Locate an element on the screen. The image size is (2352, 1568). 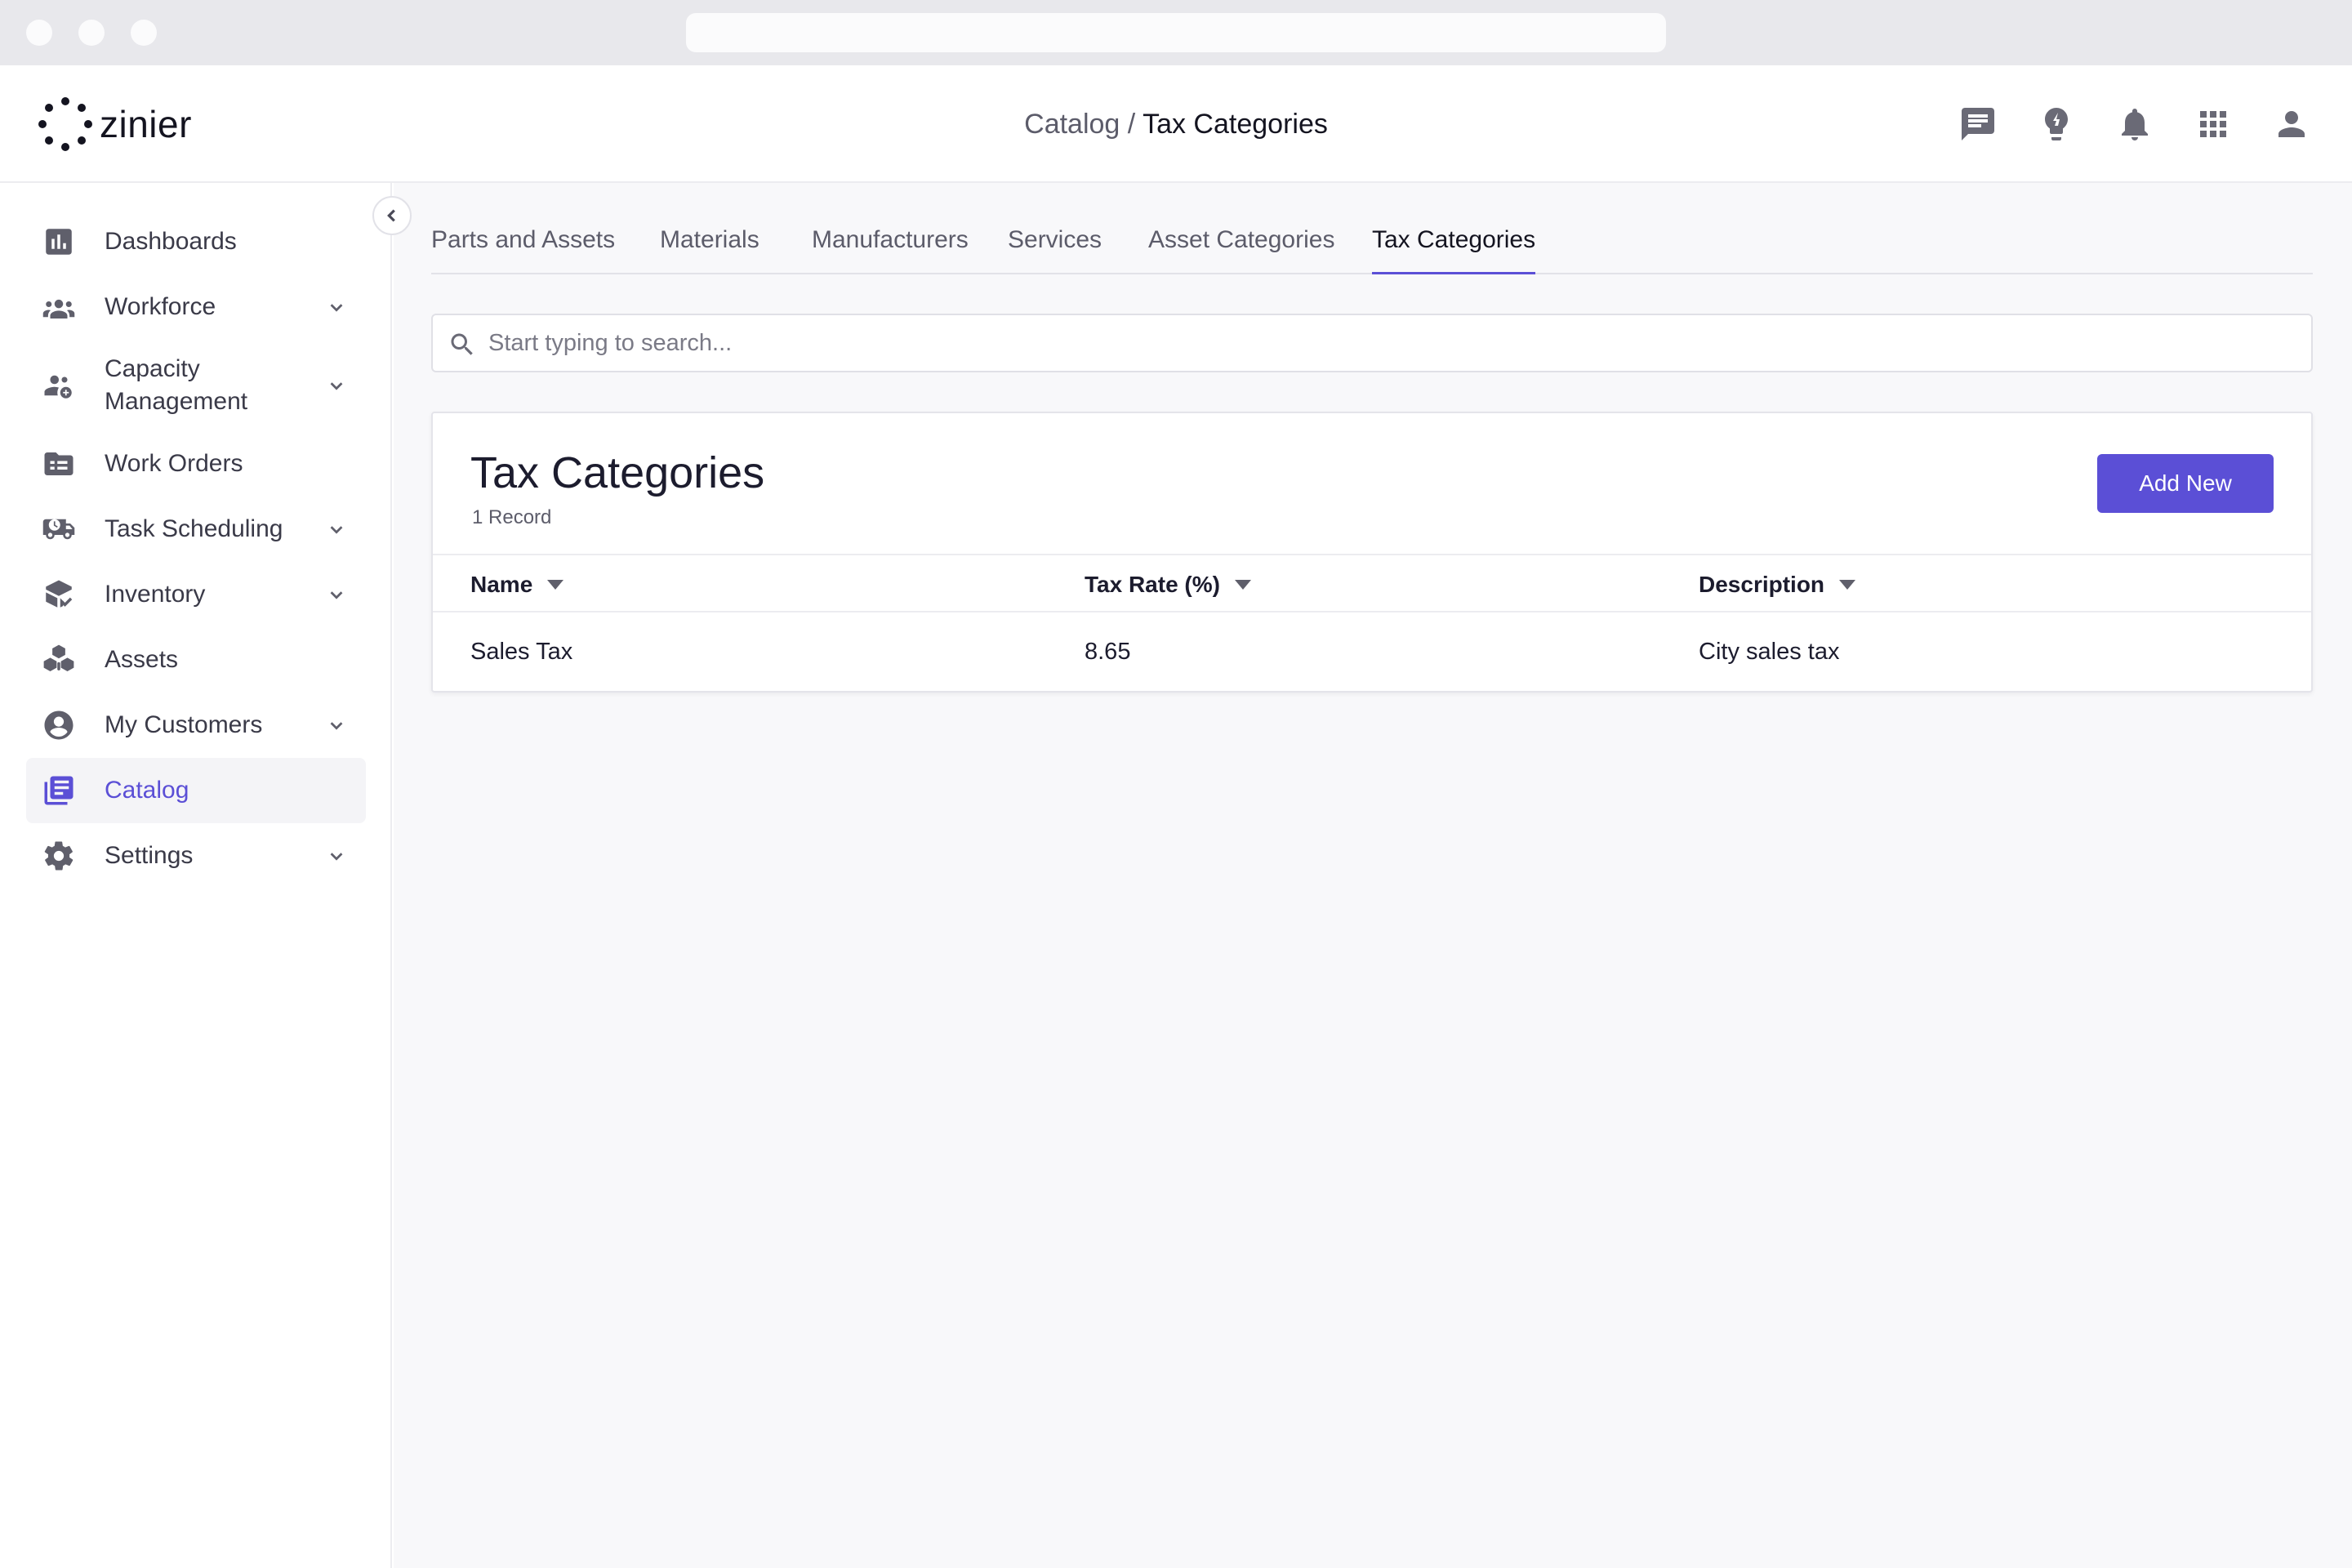
sidebar-item-capacity-management: Capacity Management is located at coordinates (196, 385).